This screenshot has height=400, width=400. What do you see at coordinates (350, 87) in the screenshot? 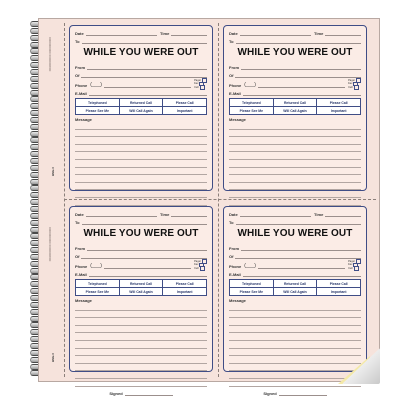
I see `phone-type-label: Cell` at bounding box center [350, 87].